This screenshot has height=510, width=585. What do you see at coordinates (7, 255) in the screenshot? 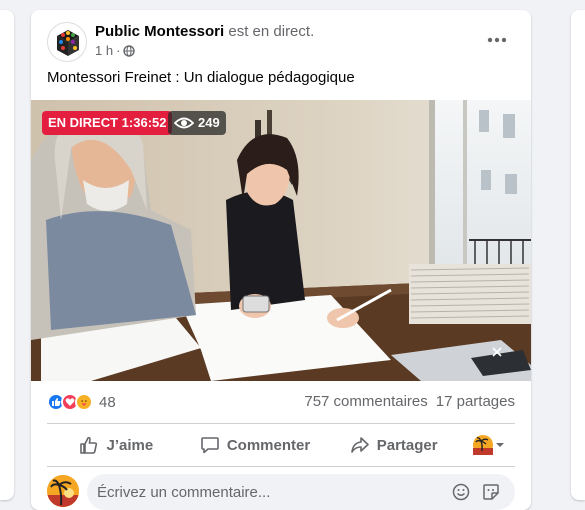
I see `adjacent-card-left` at bounding box center [7, 255].